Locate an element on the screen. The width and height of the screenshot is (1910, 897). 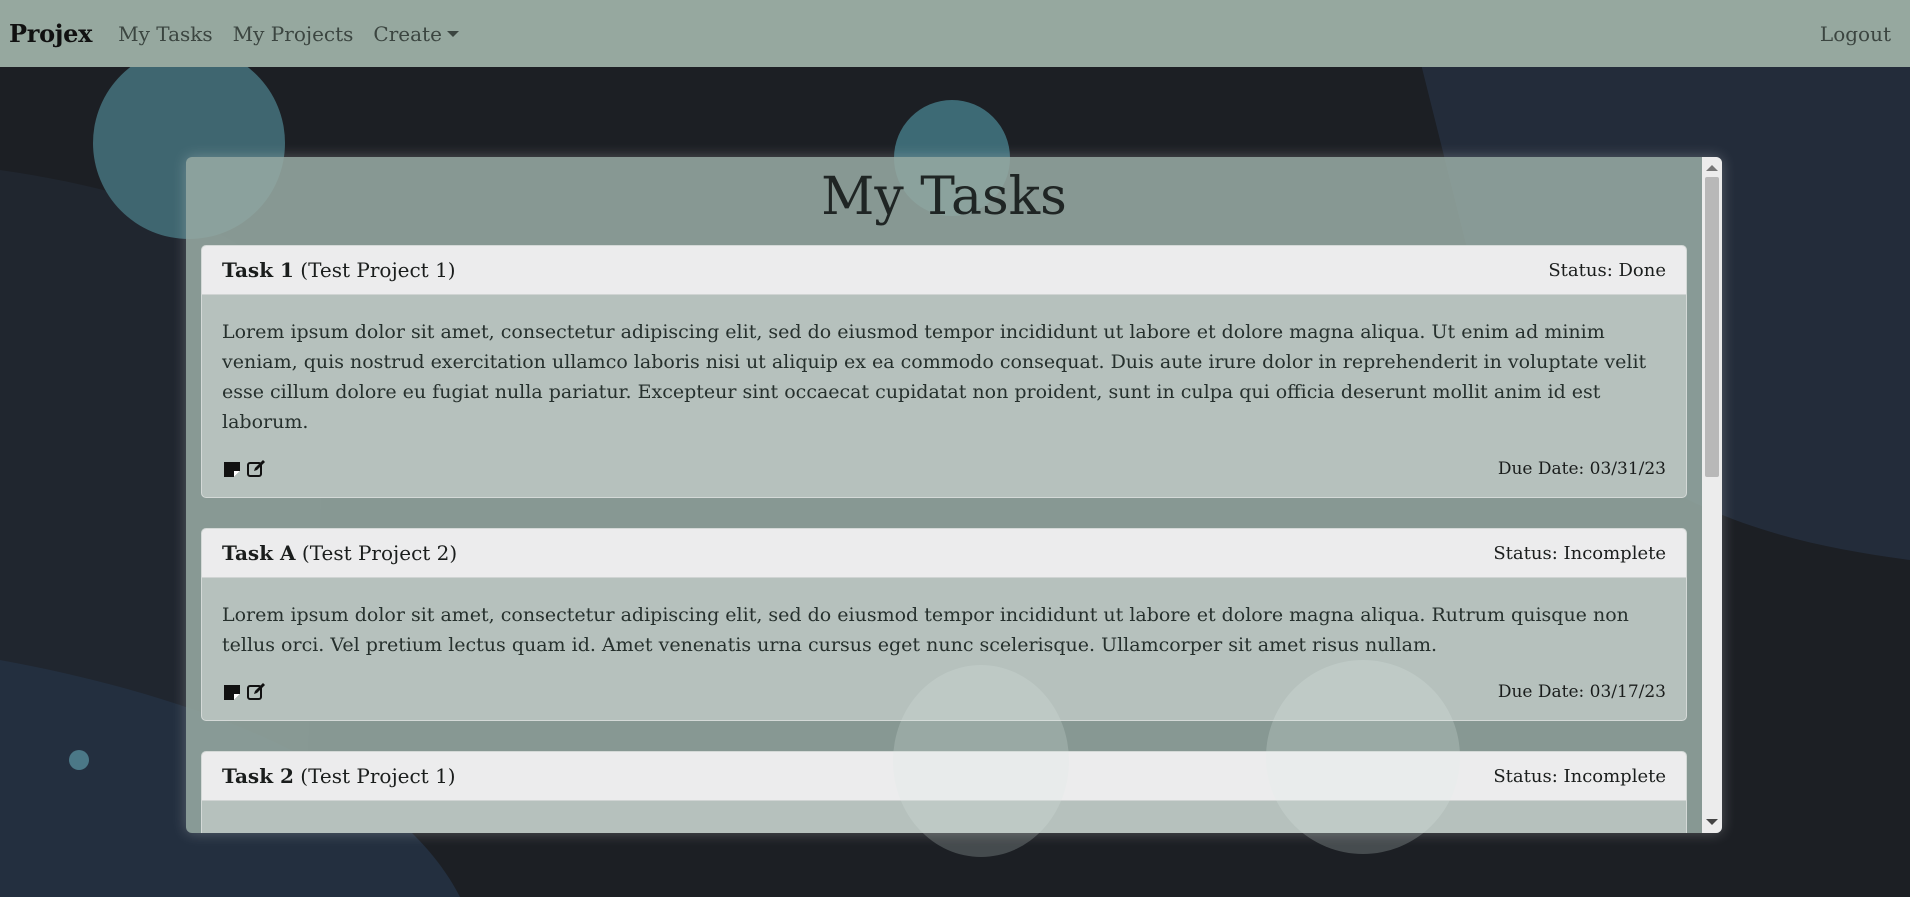
task-status: Status: Done is located at coordinates (1607, 270).